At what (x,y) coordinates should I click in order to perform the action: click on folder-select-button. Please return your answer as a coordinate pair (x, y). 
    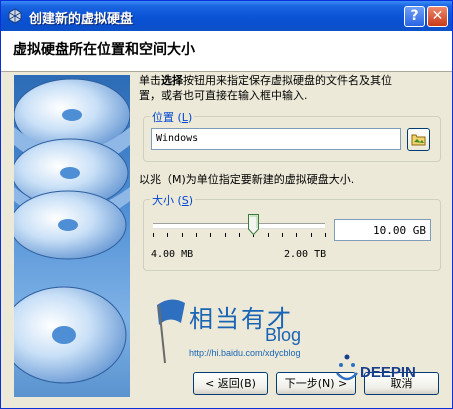
    Looking at the image, I should click on (418, 139).